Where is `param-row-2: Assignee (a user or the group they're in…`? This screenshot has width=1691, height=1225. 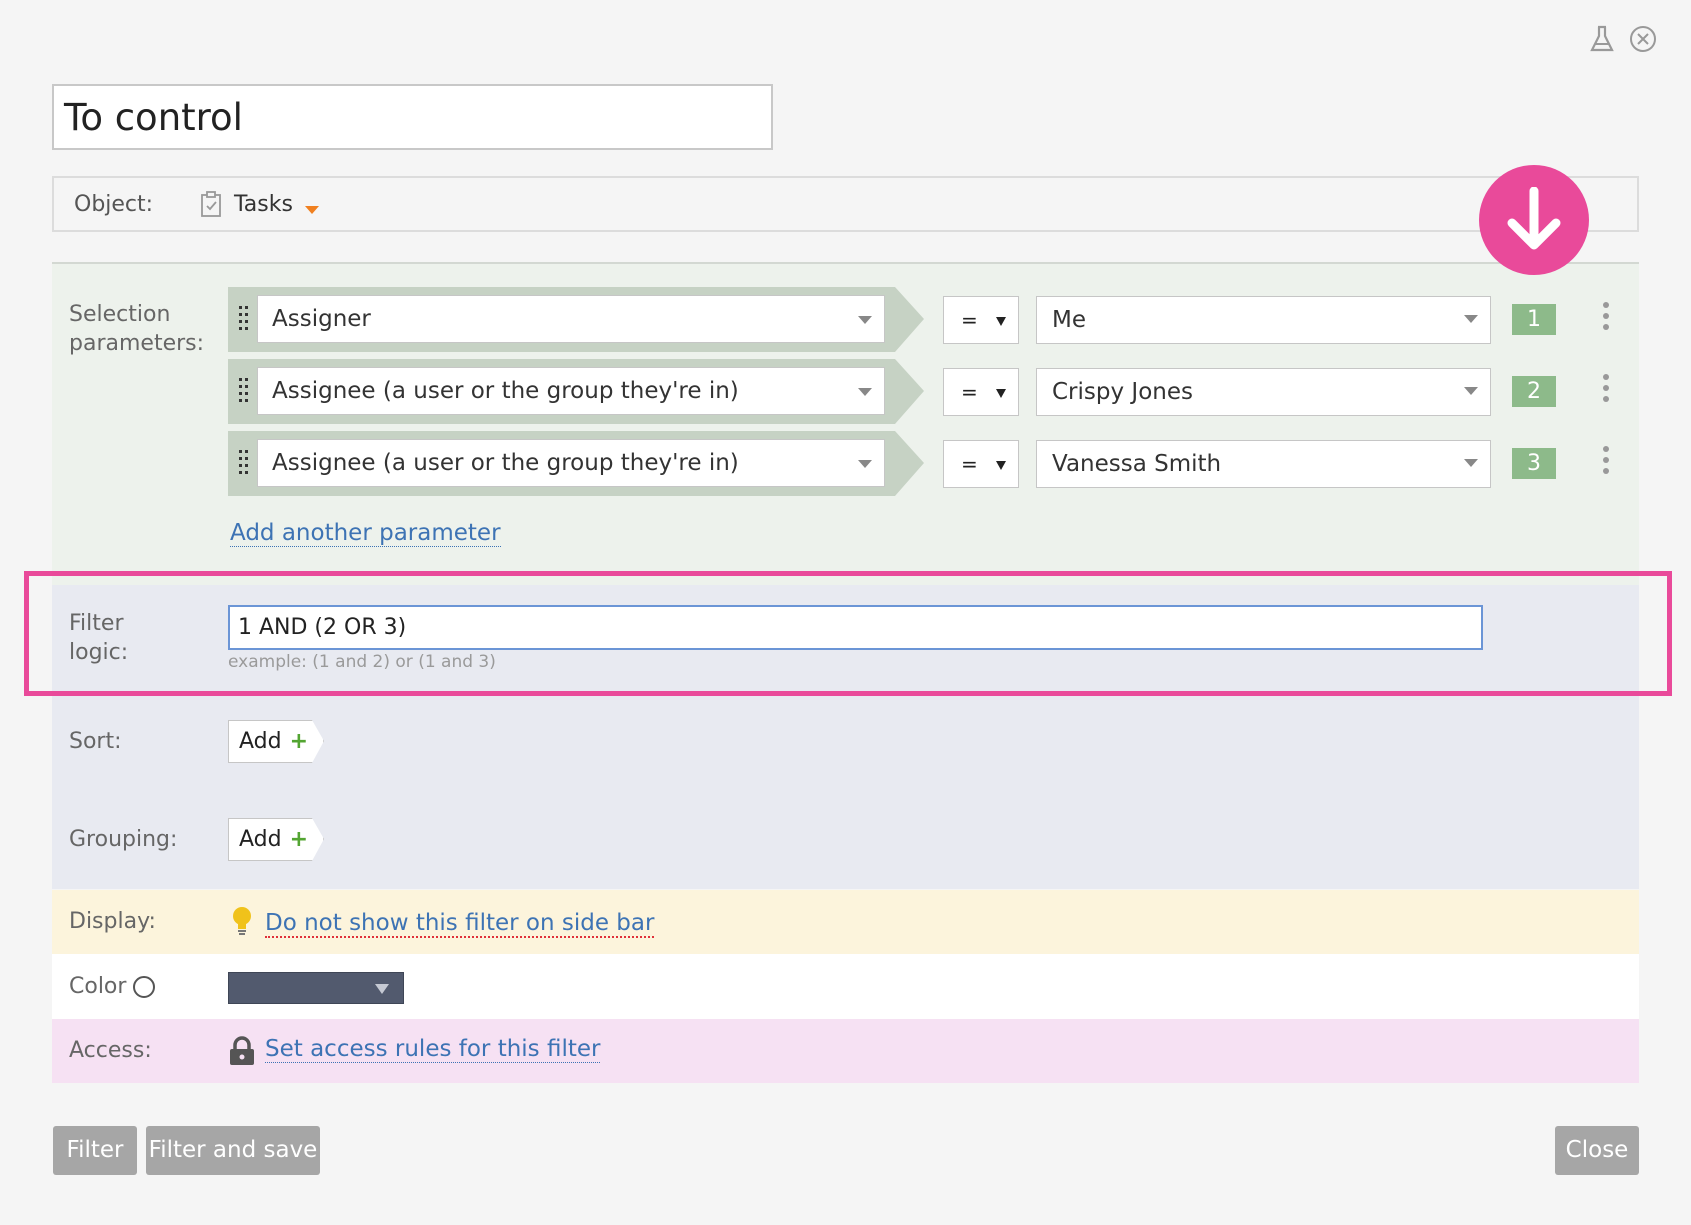 param-row-2: Assignee (a user or the group they're in… is located at coordinates (928, 391).